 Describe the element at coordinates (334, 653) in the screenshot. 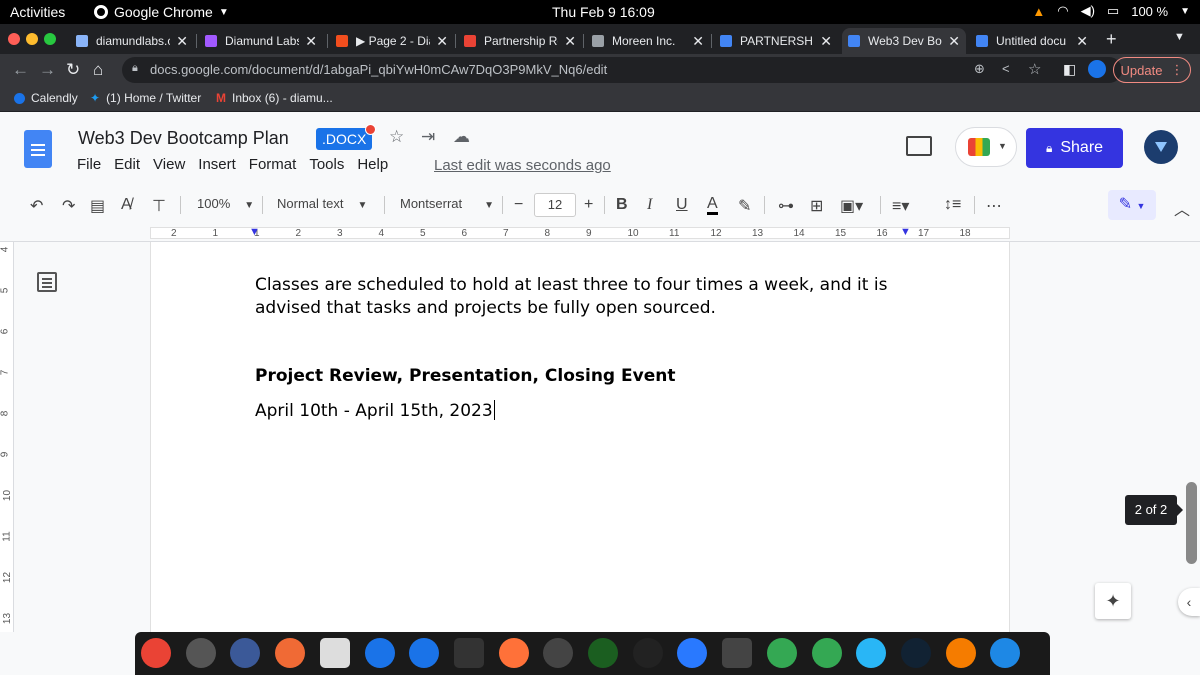

I see `trash-icon` at that location.